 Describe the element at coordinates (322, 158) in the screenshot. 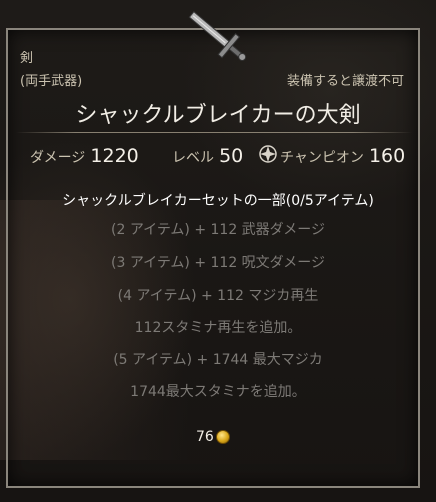

I see `champion-label: チャンピオン` at that location.